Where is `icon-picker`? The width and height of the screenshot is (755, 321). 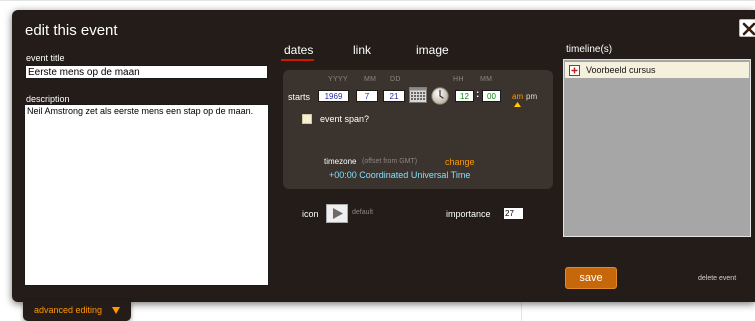
icon-picker is located at coordinates (337, 213).